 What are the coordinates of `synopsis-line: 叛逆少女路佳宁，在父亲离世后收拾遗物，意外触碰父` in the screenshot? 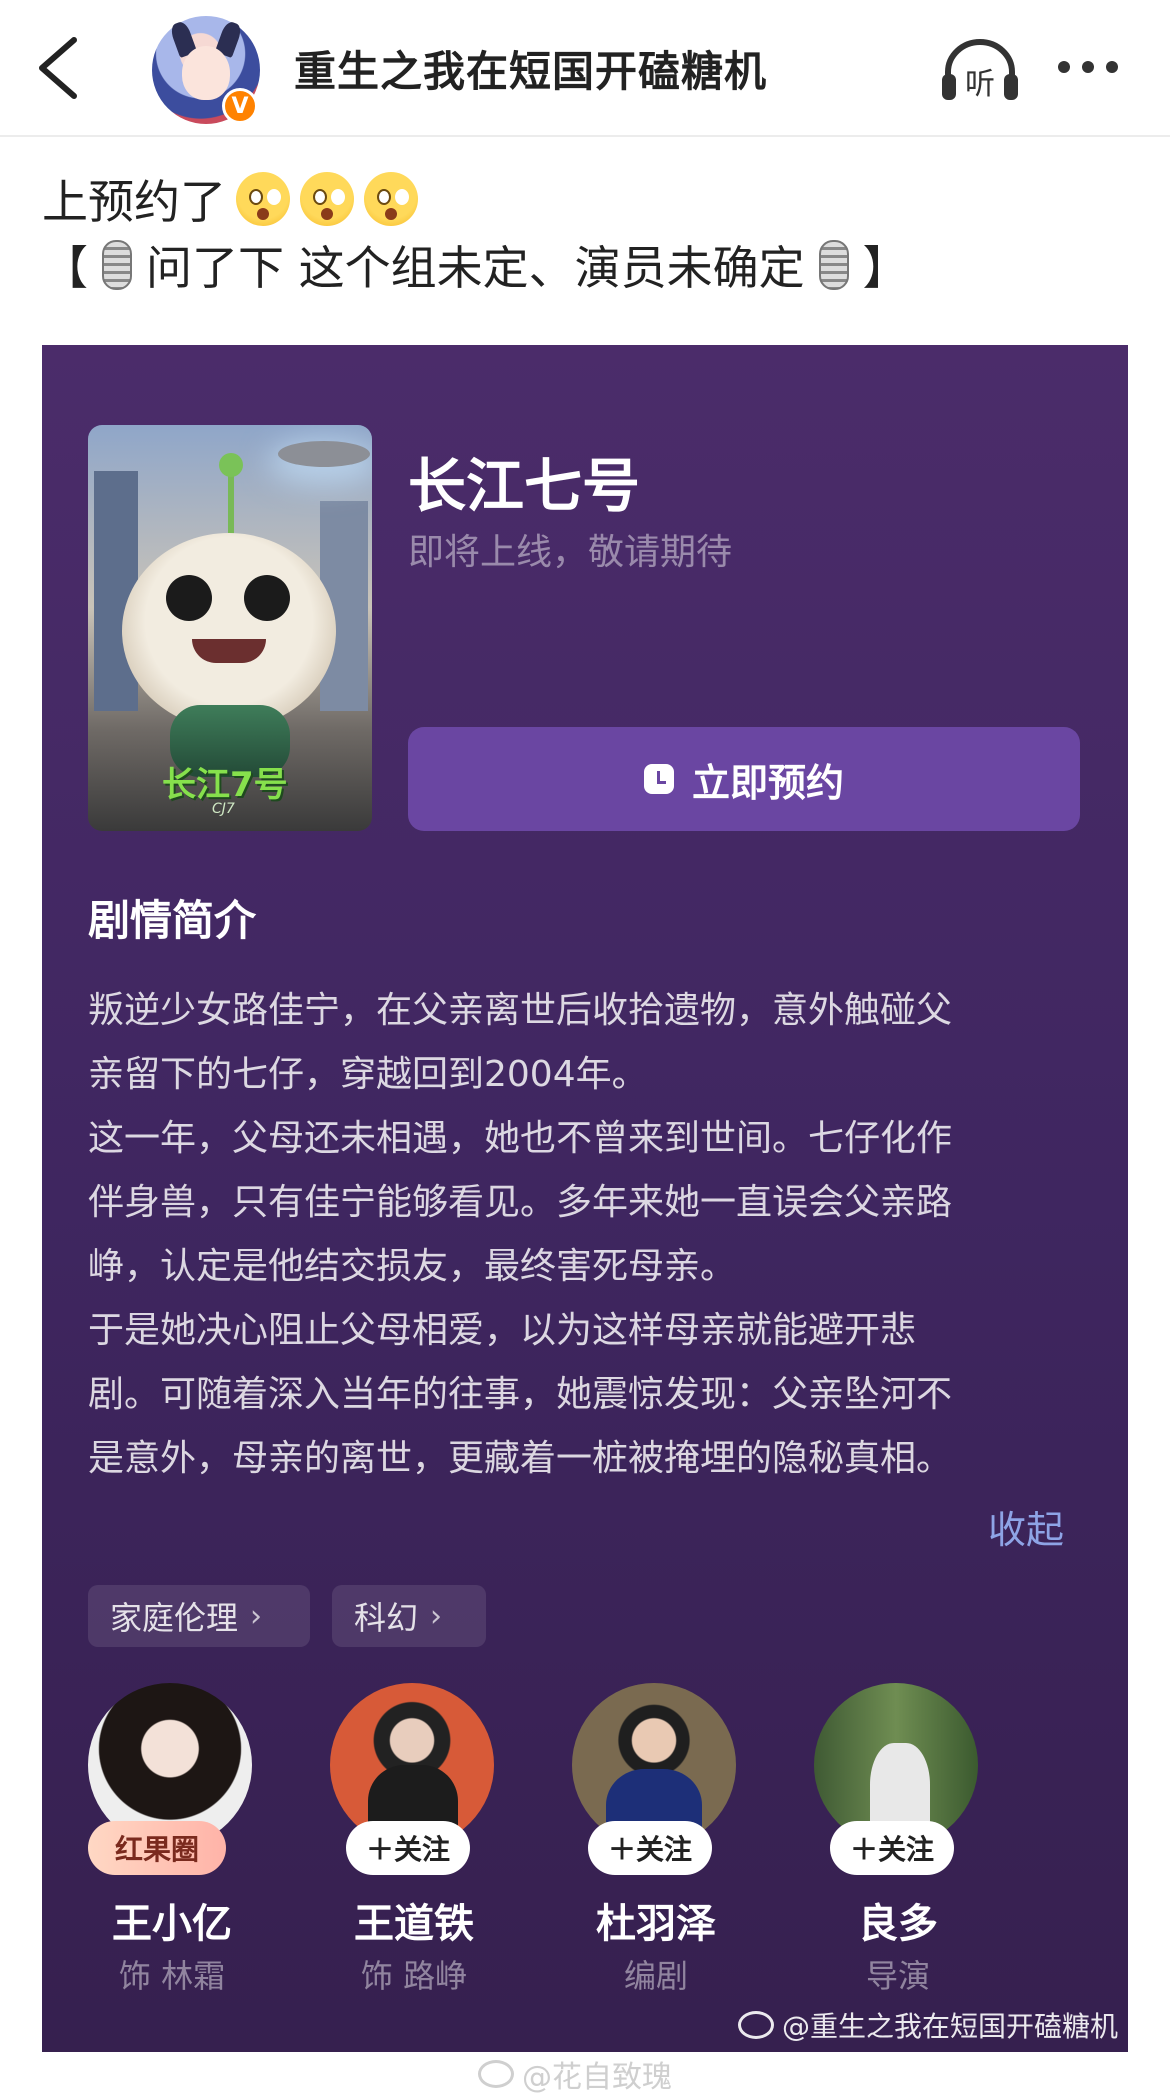 It's located at (520, 1010).